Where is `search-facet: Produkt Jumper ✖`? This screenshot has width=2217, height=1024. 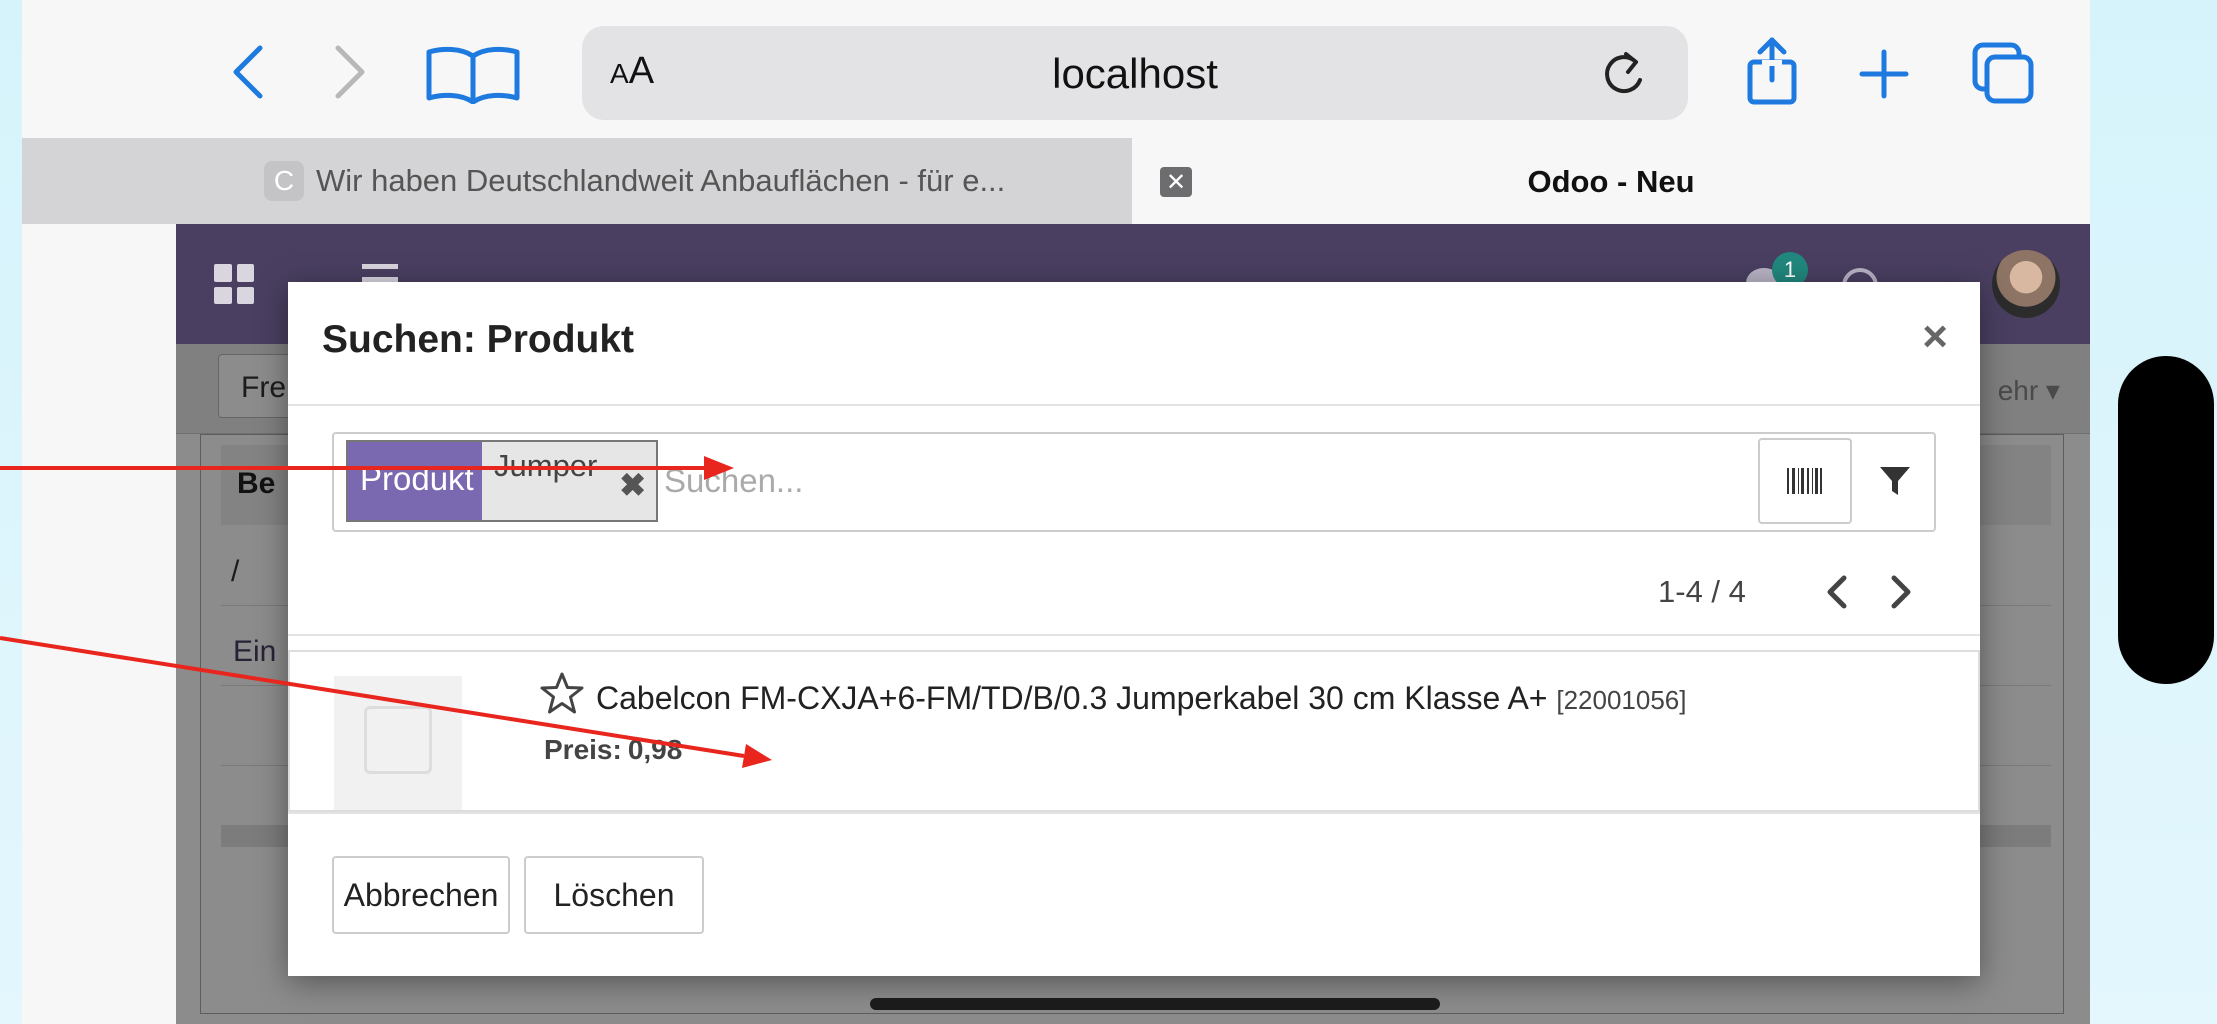 search-facet: Produkt Jumper ✖ is located at coordinates (502, 481).